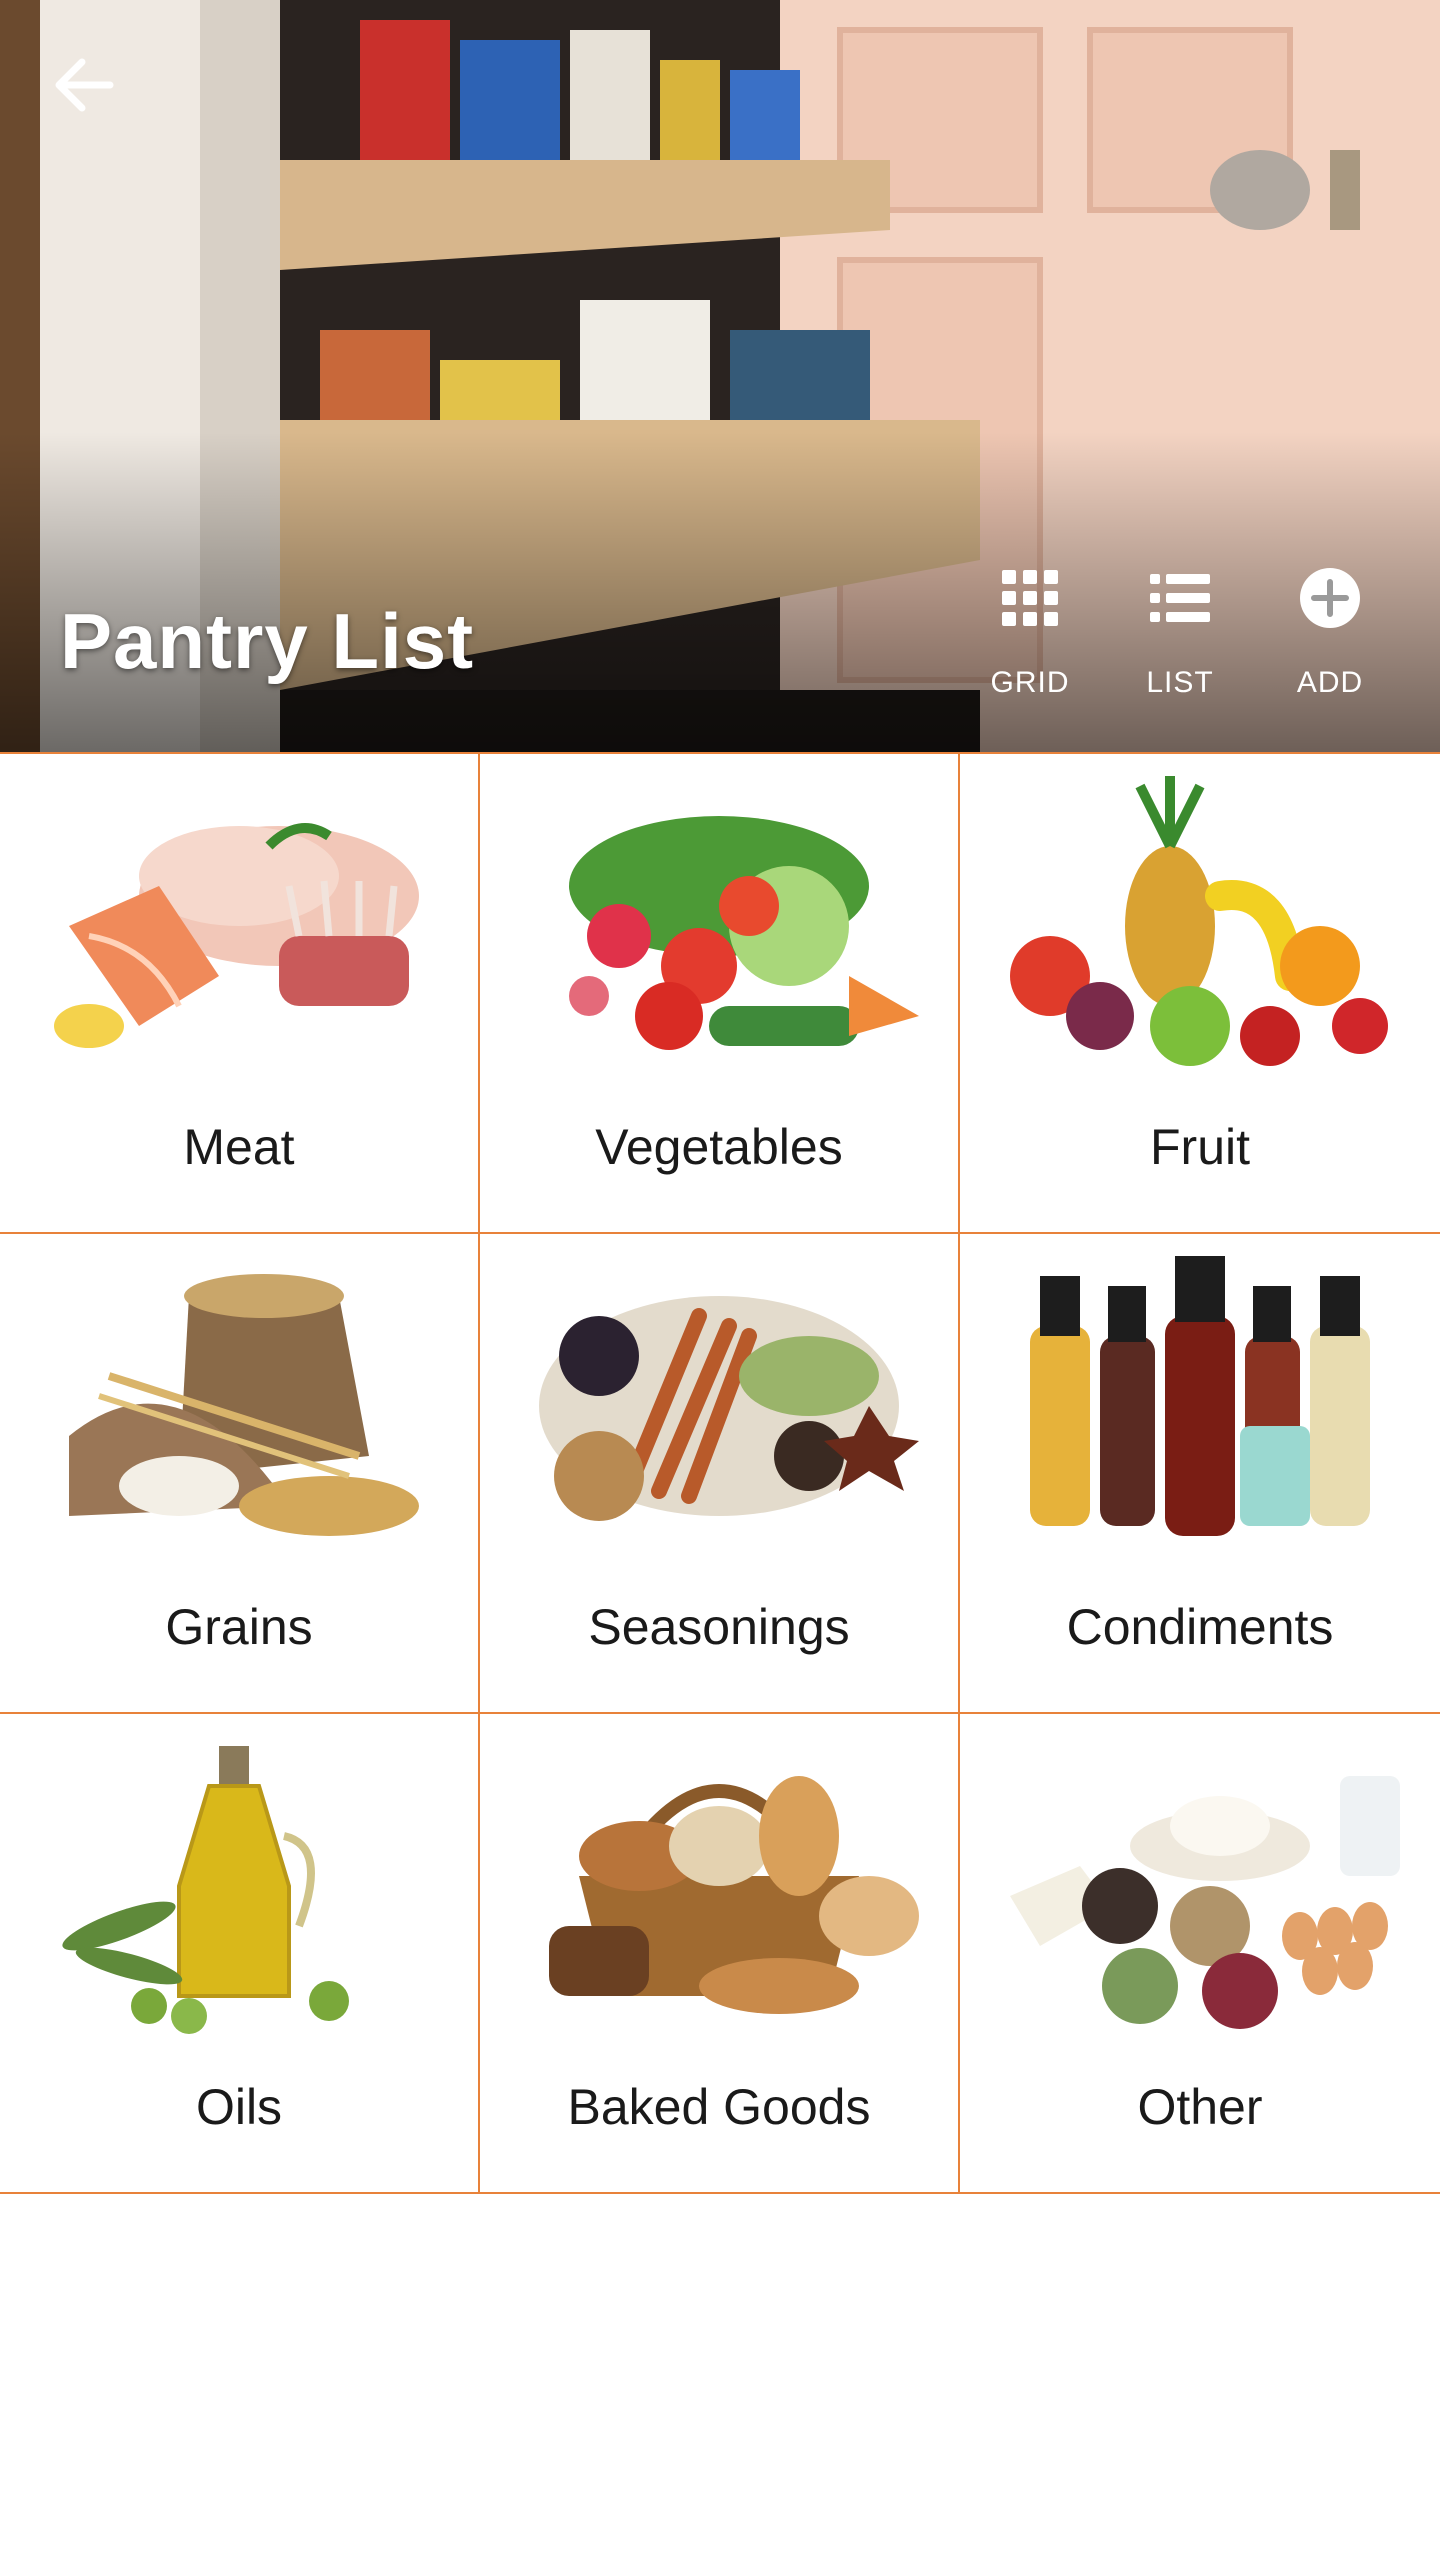  I want to click on grid-label: GRID, so click(1030, 682).